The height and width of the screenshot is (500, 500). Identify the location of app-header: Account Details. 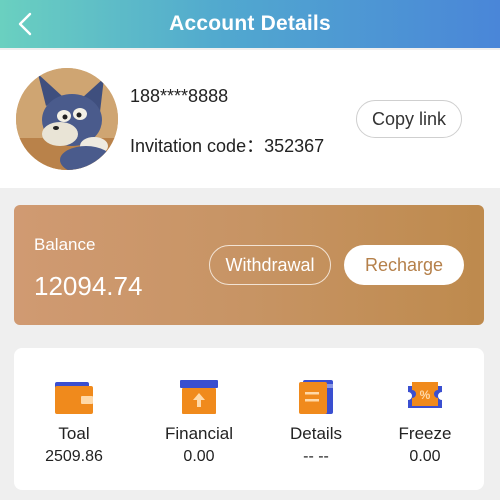
(250, 24).